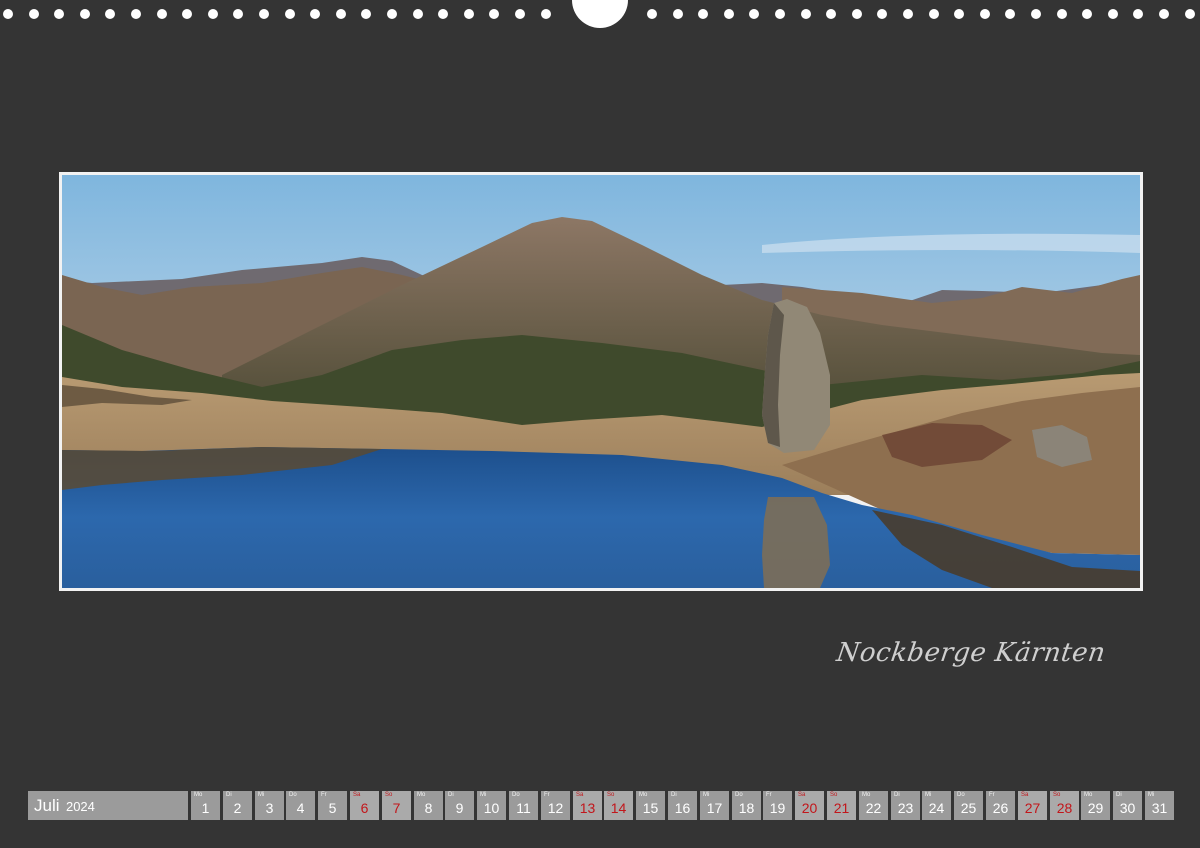 Image resolution: width=1200 pixels, height=848 pixels. Describe the element at coordinates (364, 805) in the screenshot. I see `day-cell: Sa 6` at that location.